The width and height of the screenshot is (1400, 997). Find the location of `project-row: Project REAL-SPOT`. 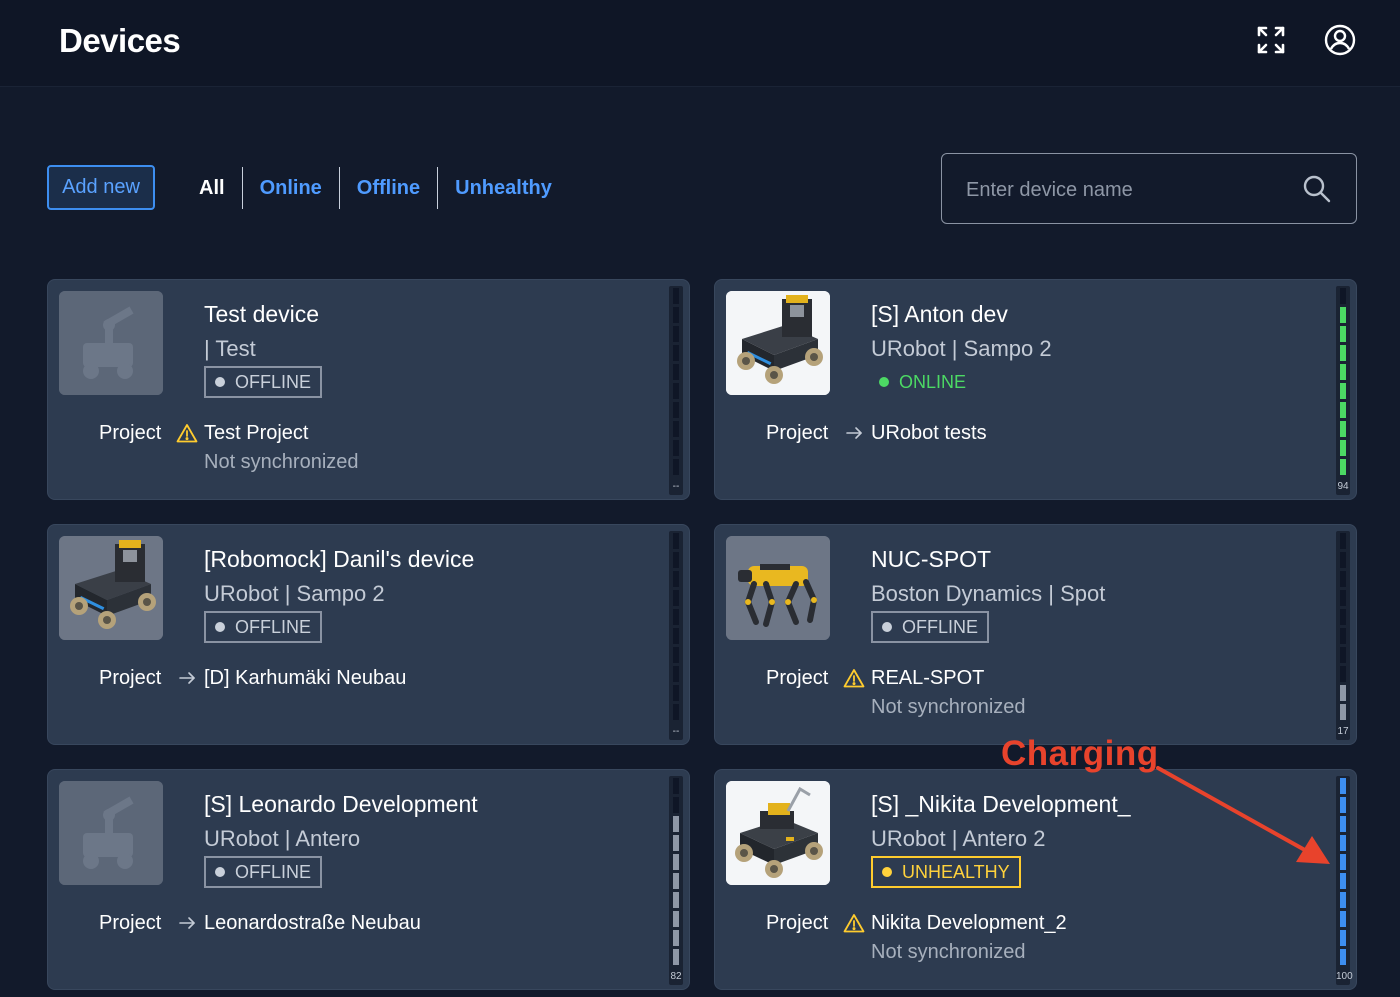

project-row: Project REAL-SPOT is located at coordinates (875, 678).